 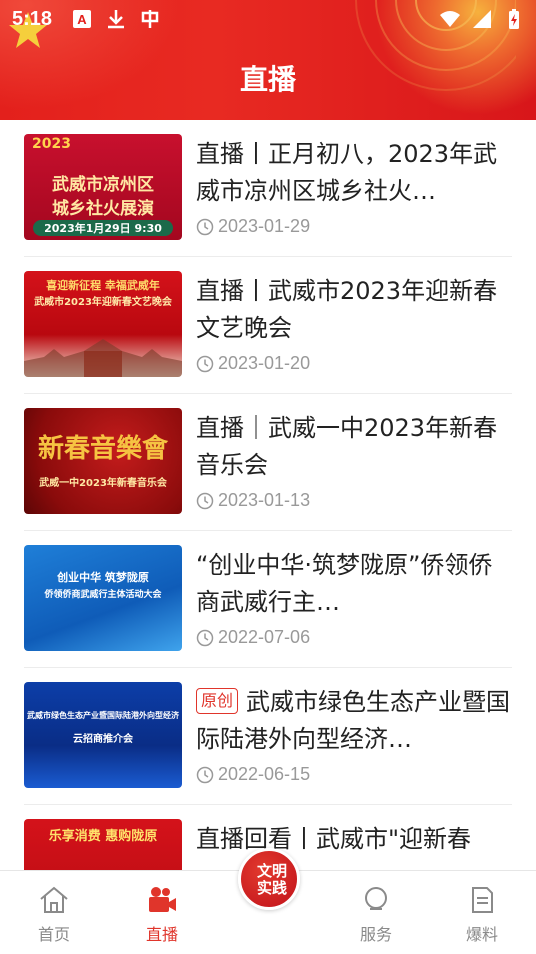 I want to click on item-date: 2022-06-15, so click(x=253, y=774).